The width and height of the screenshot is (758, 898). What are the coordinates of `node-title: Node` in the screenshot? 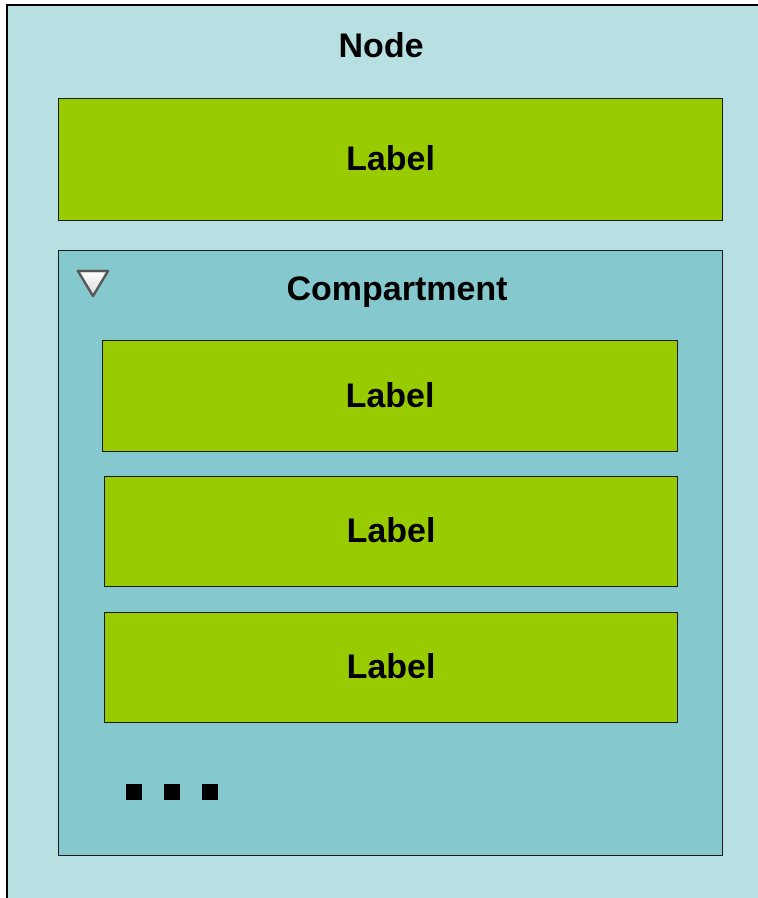 It's located at (381, 46).